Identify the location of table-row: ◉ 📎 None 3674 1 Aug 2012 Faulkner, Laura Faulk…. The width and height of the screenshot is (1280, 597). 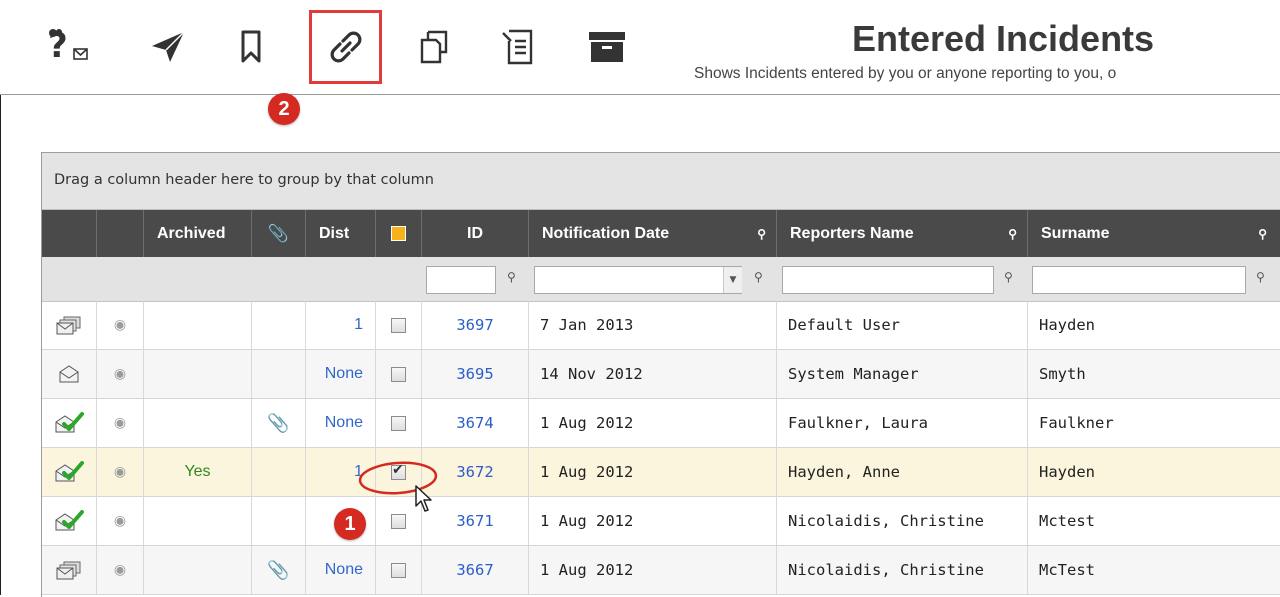
(661, 423).